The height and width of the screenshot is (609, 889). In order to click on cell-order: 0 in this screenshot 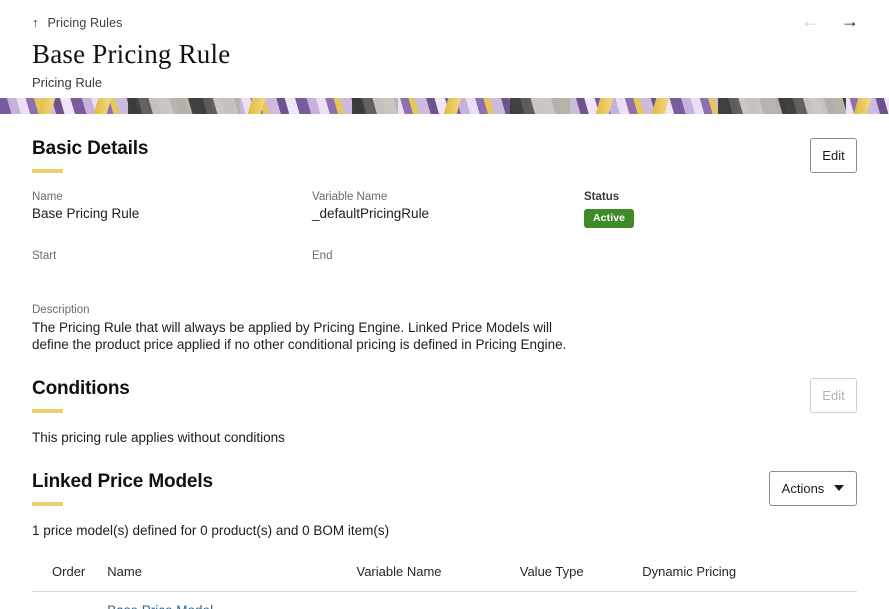, I will do `click(70, 600)`.